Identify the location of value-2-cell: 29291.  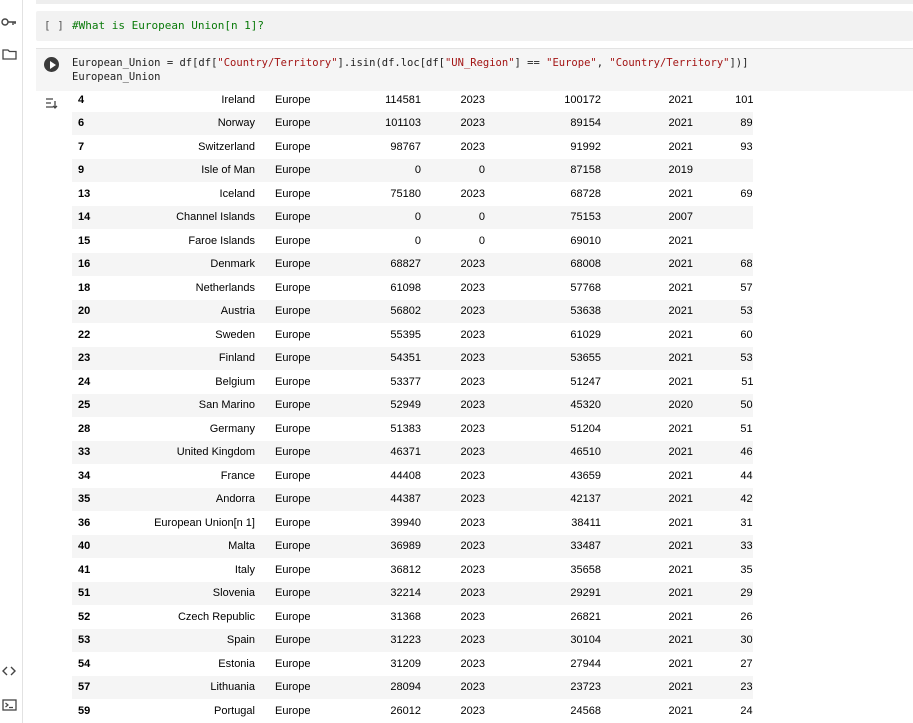
(549, 593).